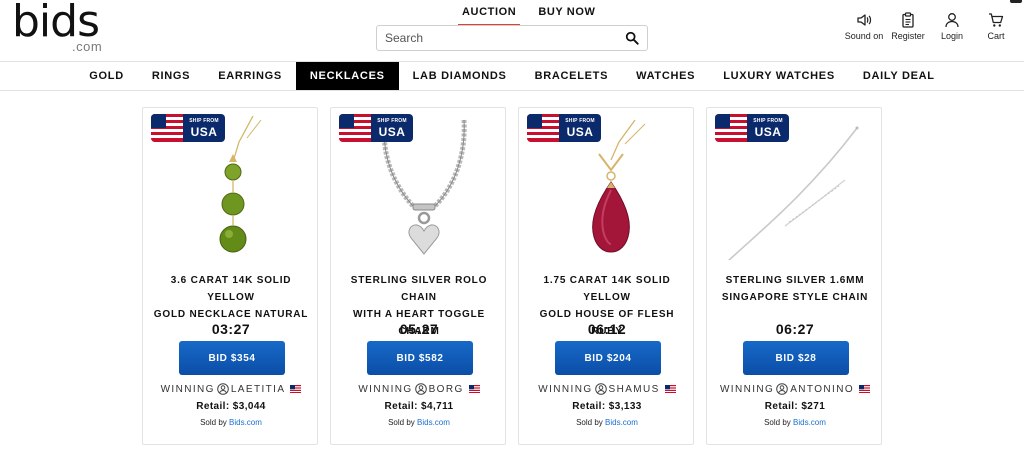 This screenshot has width=1024, height=461. Describe the element at coordinates (796, 358) in the screenshot. I see `bid-button: BID $28` at that location.